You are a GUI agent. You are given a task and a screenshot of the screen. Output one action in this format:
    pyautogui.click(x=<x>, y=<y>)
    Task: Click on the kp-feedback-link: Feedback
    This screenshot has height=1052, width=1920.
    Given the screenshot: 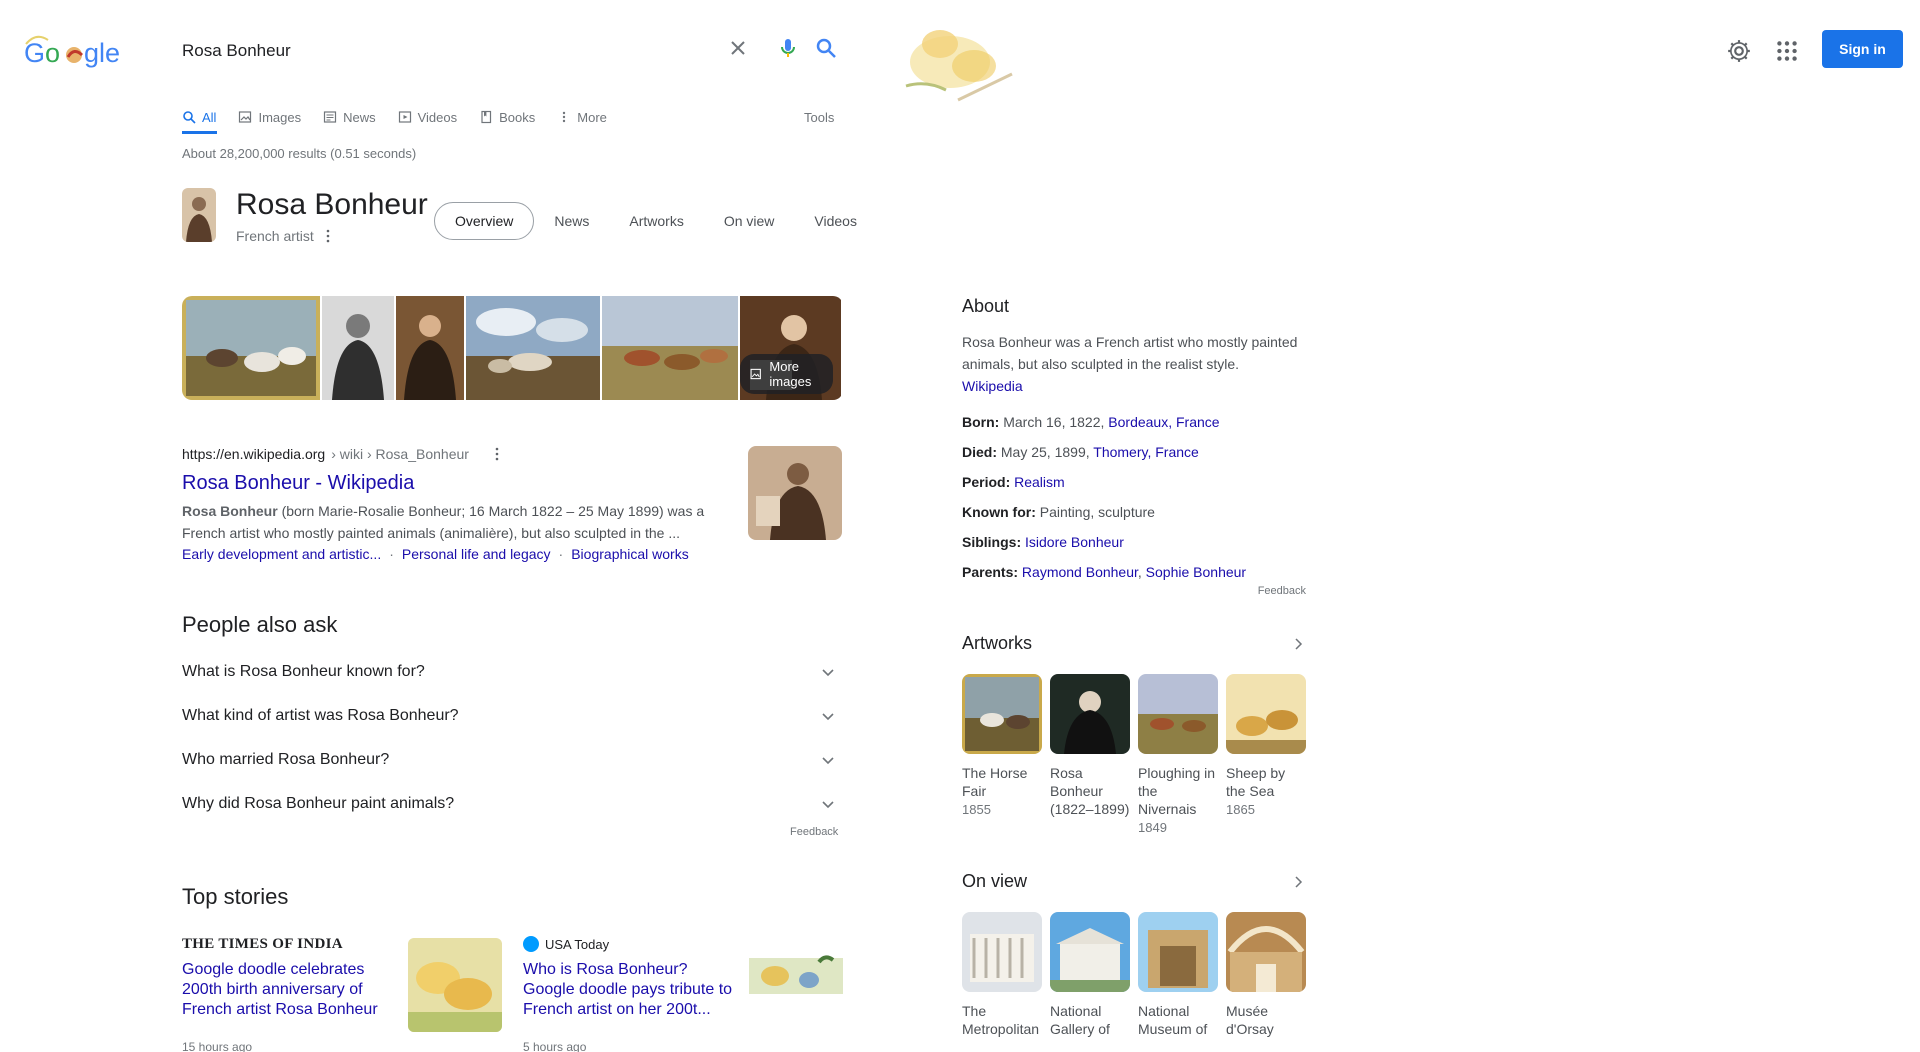 What is the action you would take?
    pyautogui.click(x=1134, y=591)
    